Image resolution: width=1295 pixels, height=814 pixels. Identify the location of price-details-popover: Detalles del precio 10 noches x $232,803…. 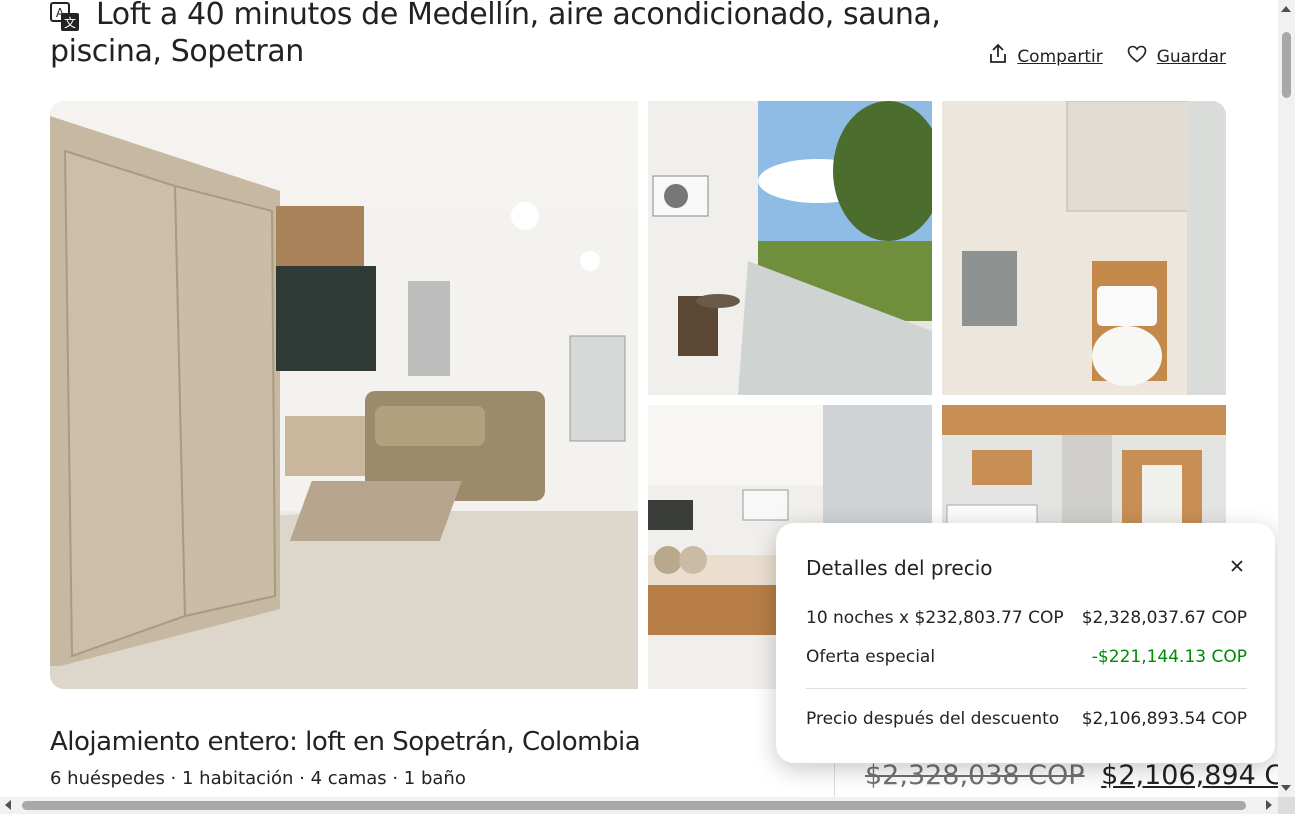
(1025, 643).